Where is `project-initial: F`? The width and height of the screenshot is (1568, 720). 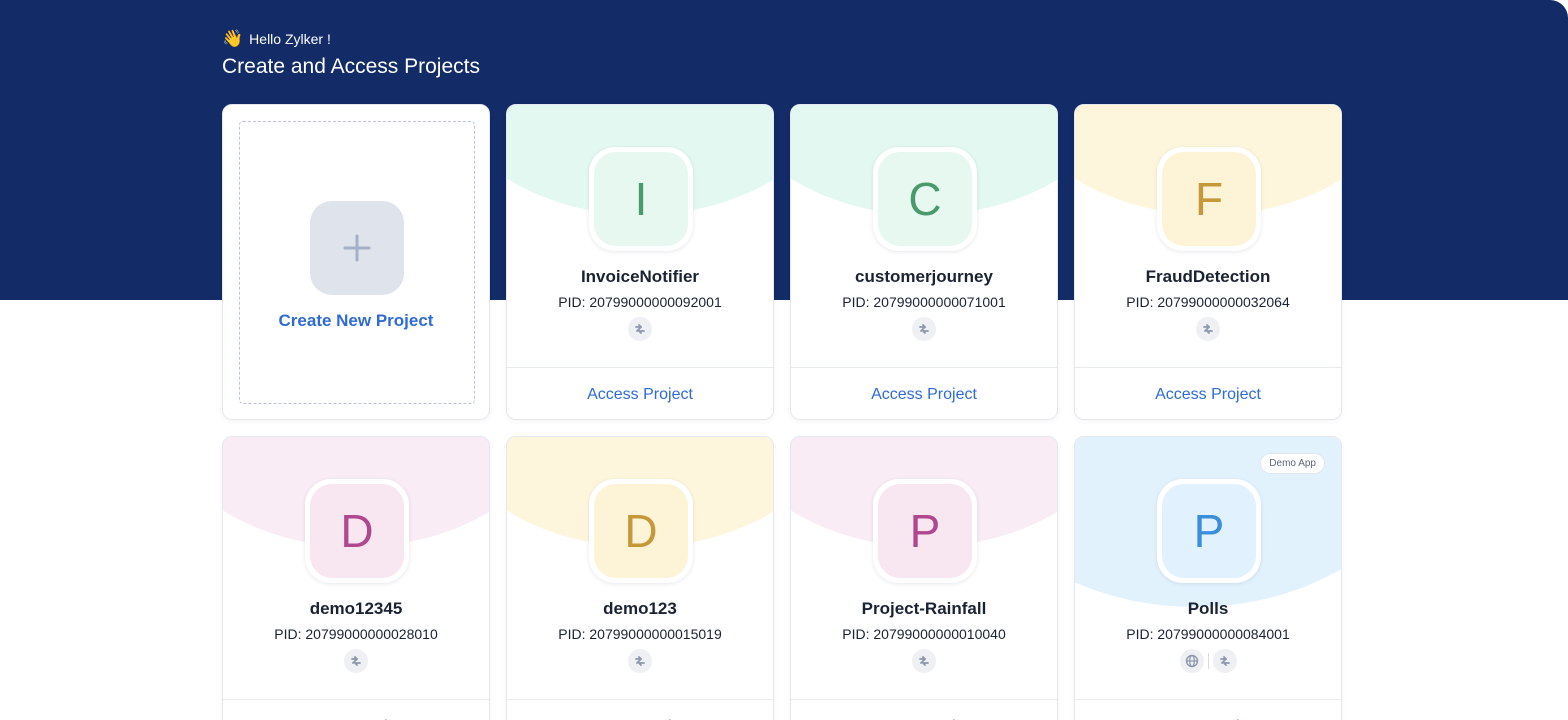
project-initial: F is located at coordinates (1209, 199).